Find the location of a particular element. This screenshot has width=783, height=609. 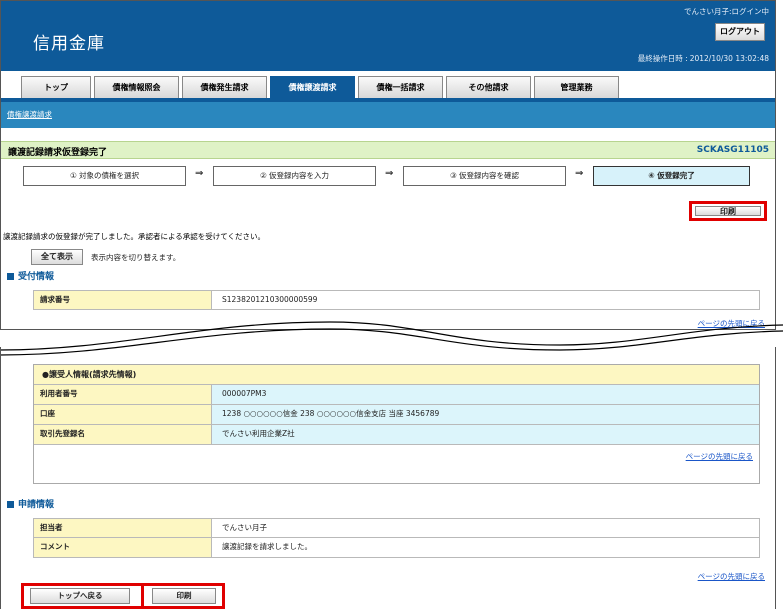

application-section-heading: 申請情報 is located at coordinates (30, 503).